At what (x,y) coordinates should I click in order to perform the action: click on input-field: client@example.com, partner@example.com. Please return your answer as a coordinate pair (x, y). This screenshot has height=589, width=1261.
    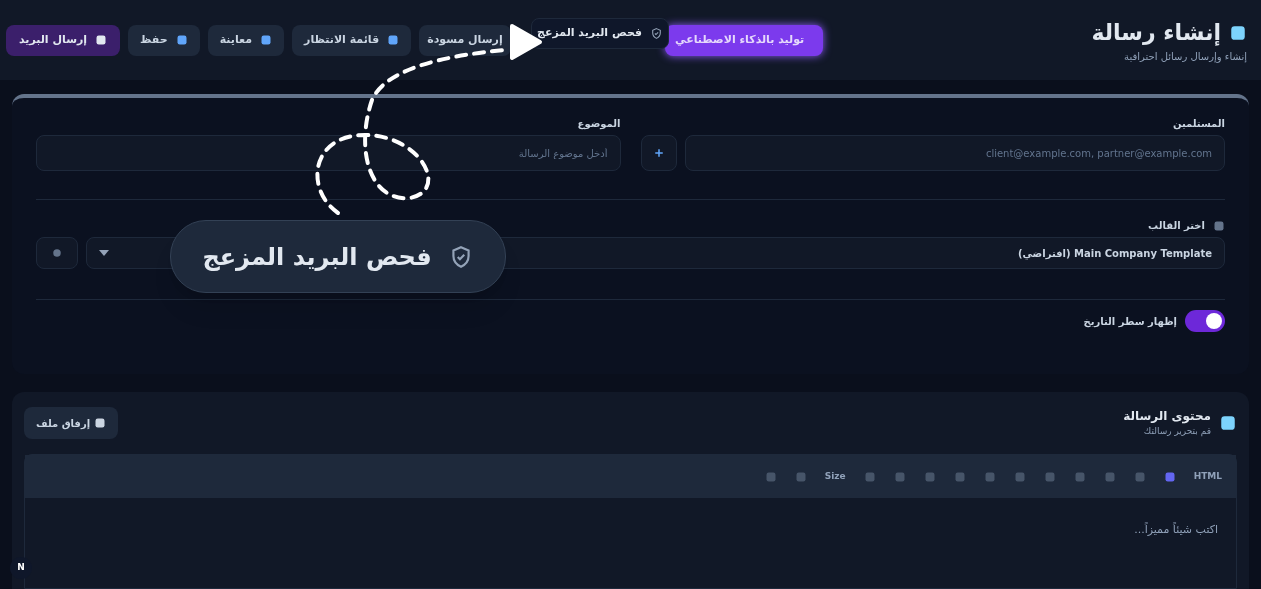
    Looking at the image, I should click on (954, 153).